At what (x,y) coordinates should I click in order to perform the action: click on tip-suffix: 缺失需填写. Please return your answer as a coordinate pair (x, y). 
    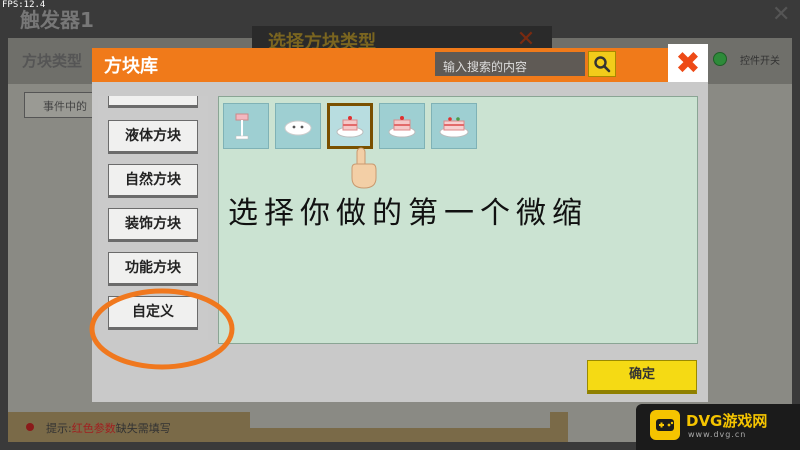
    Looking at the image, I should click on (143, 428).